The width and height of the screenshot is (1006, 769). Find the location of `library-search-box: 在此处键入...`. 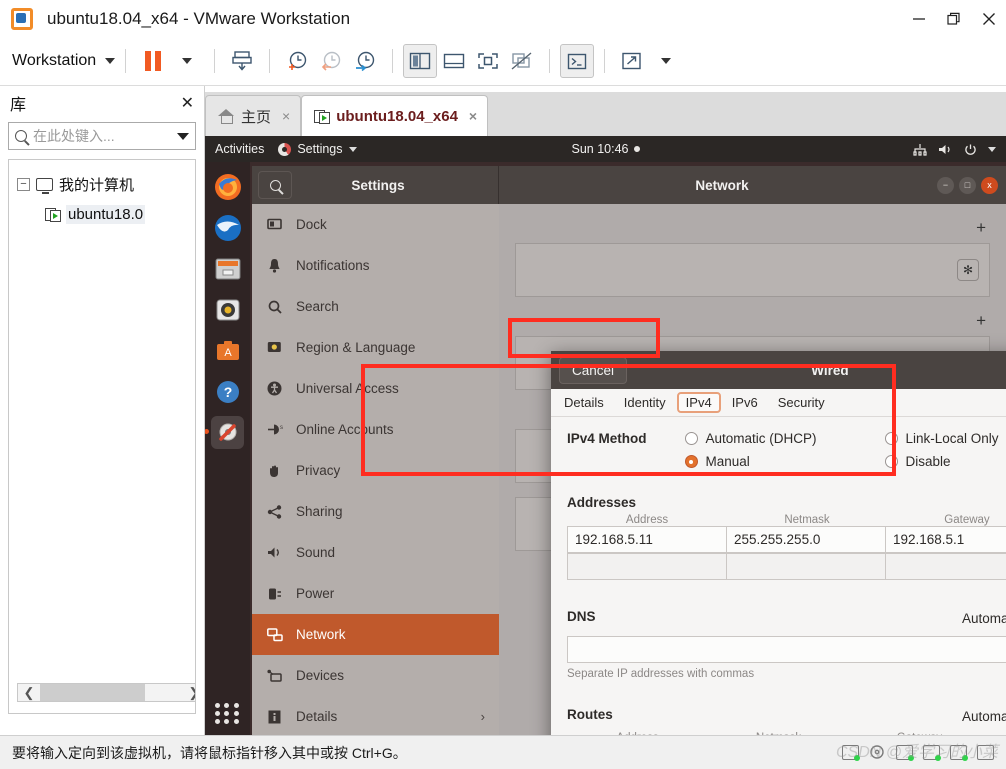

library-search-box: 在此处键入... is located at coordinates (102, 136).